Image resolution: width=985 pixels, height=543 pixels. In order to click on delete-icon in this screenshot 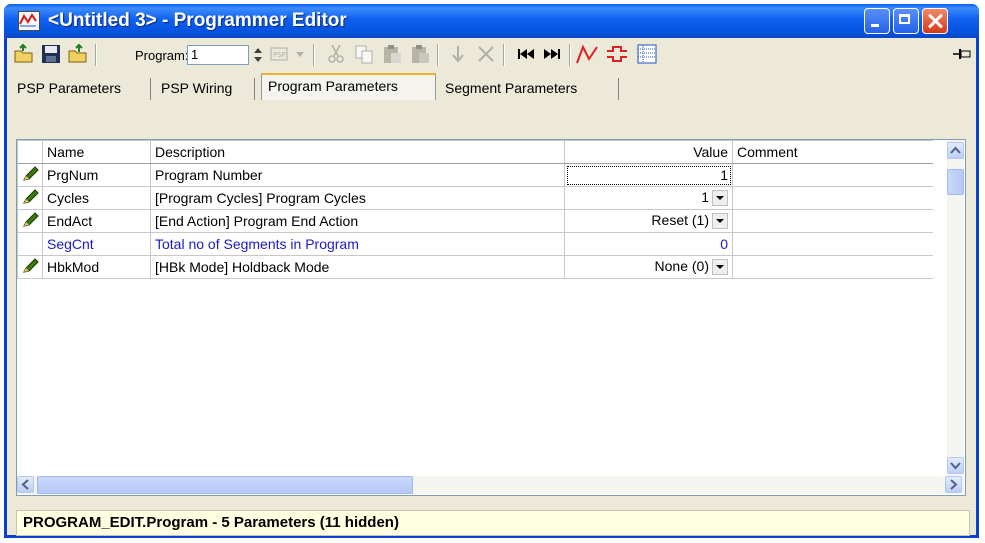, I will do `click(486, 54)`.